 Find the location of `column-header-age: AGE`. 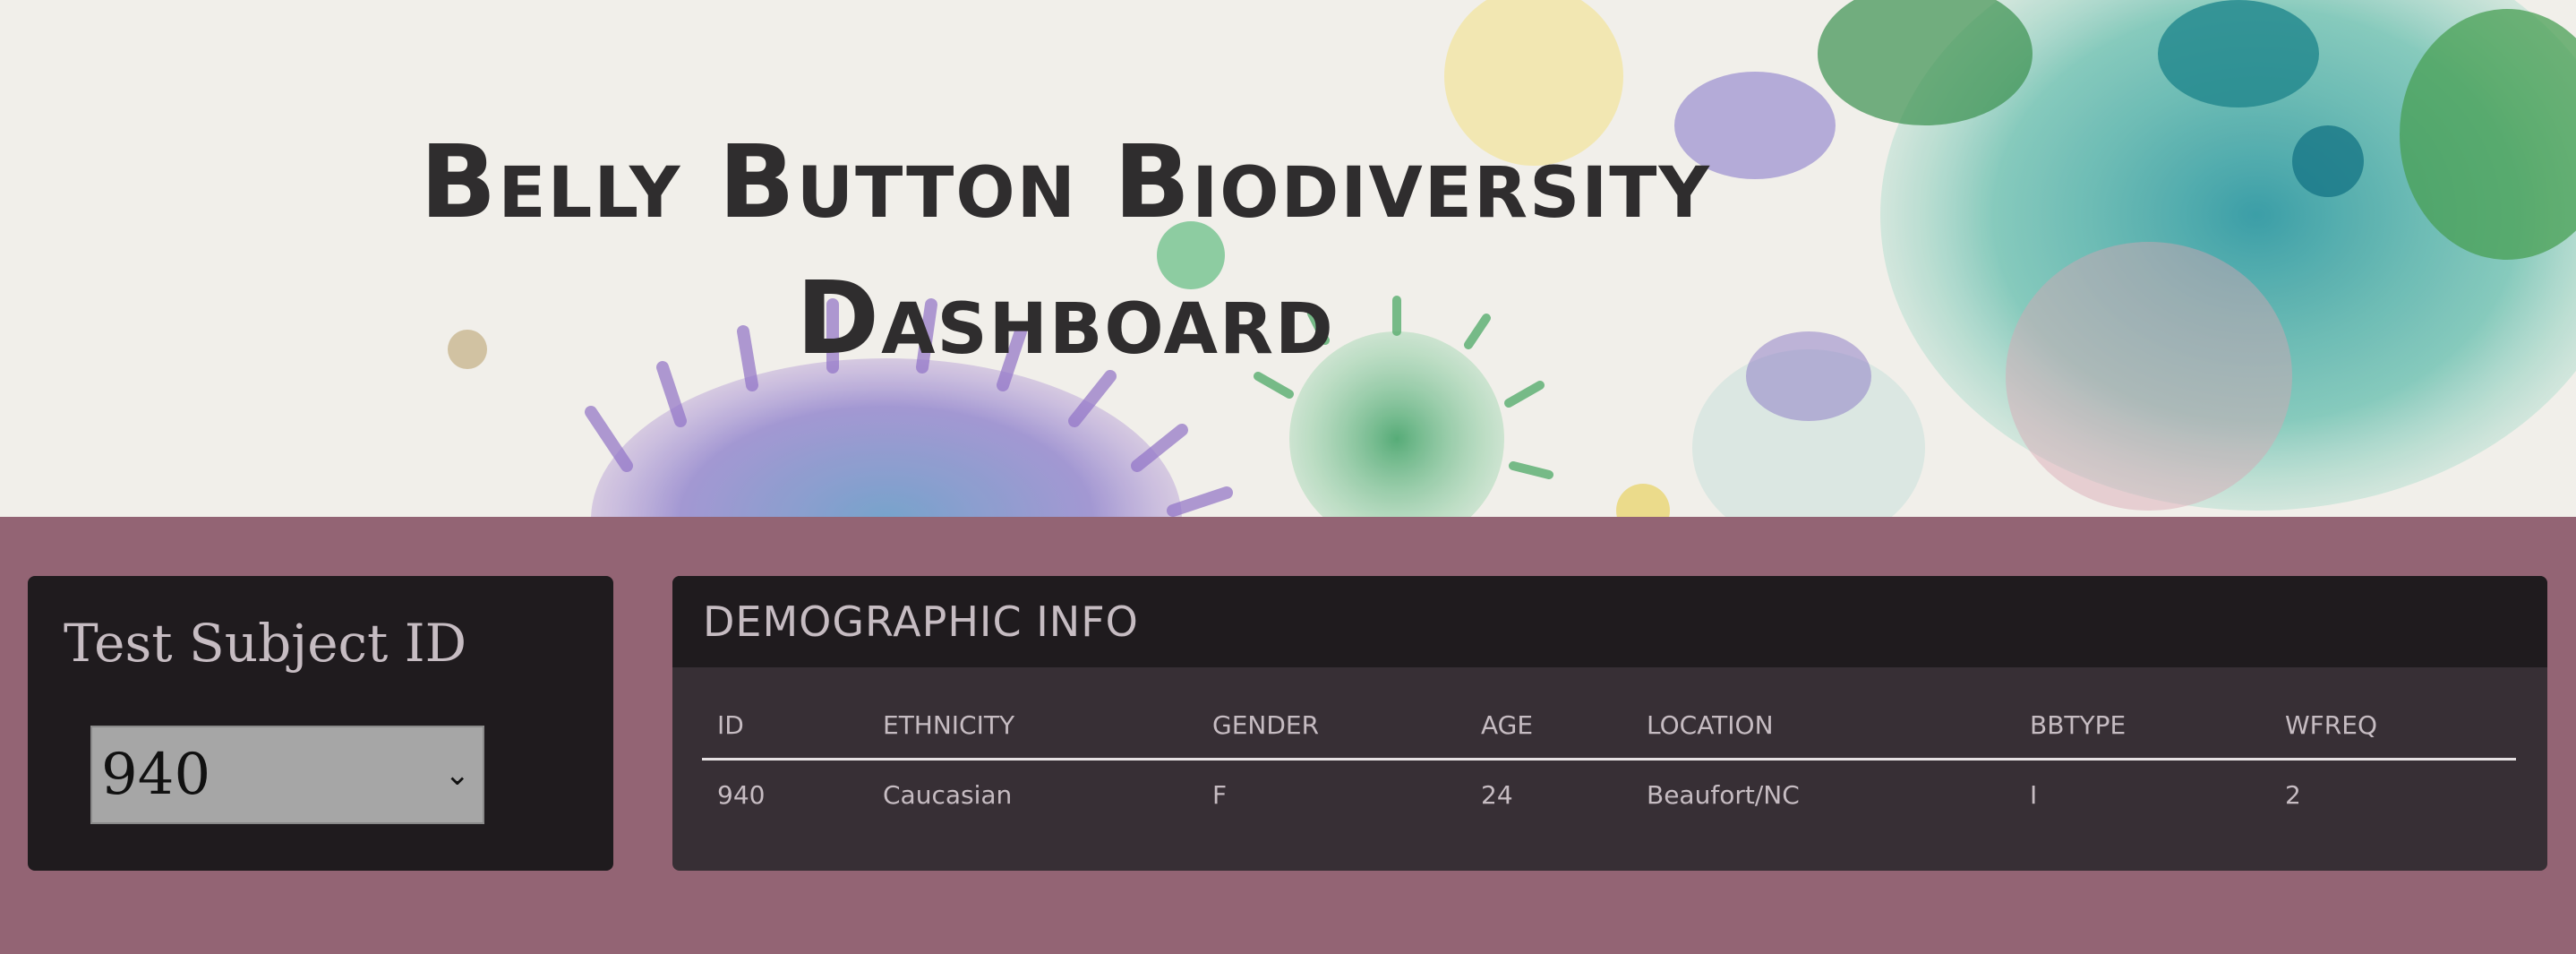

column-header-age: AGE is located at coordinates (1548, 736).